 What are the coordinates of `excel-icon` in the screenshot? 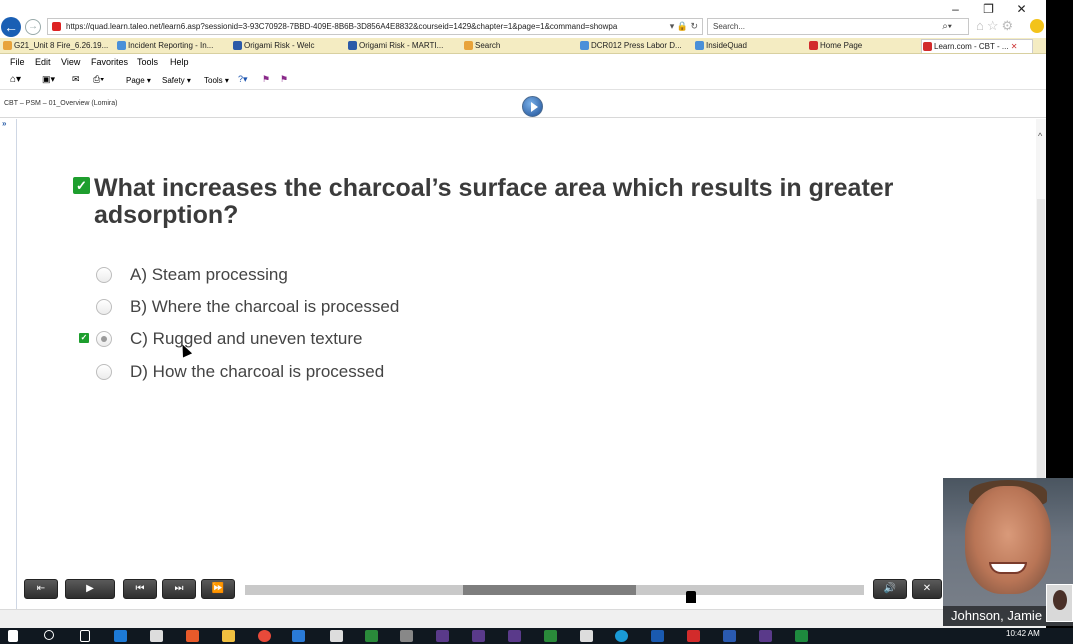 It's located at (801, 636).